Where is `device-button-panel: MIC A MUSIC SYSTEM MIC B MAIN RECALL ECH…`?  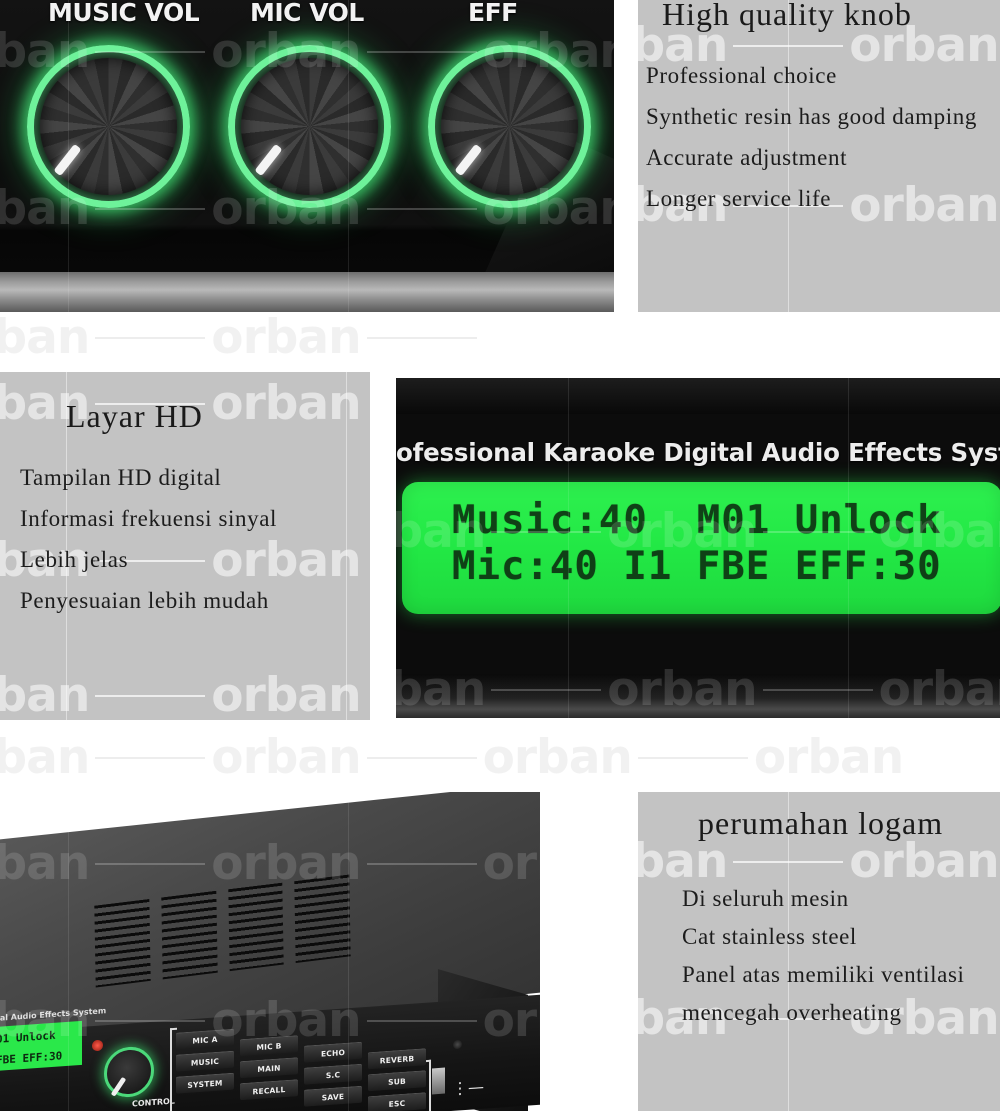 device-button-panel: MIC A MUSIC SYSTEM MIC B MAIN RECALL ECH… is located at coordinates (301, 1063).